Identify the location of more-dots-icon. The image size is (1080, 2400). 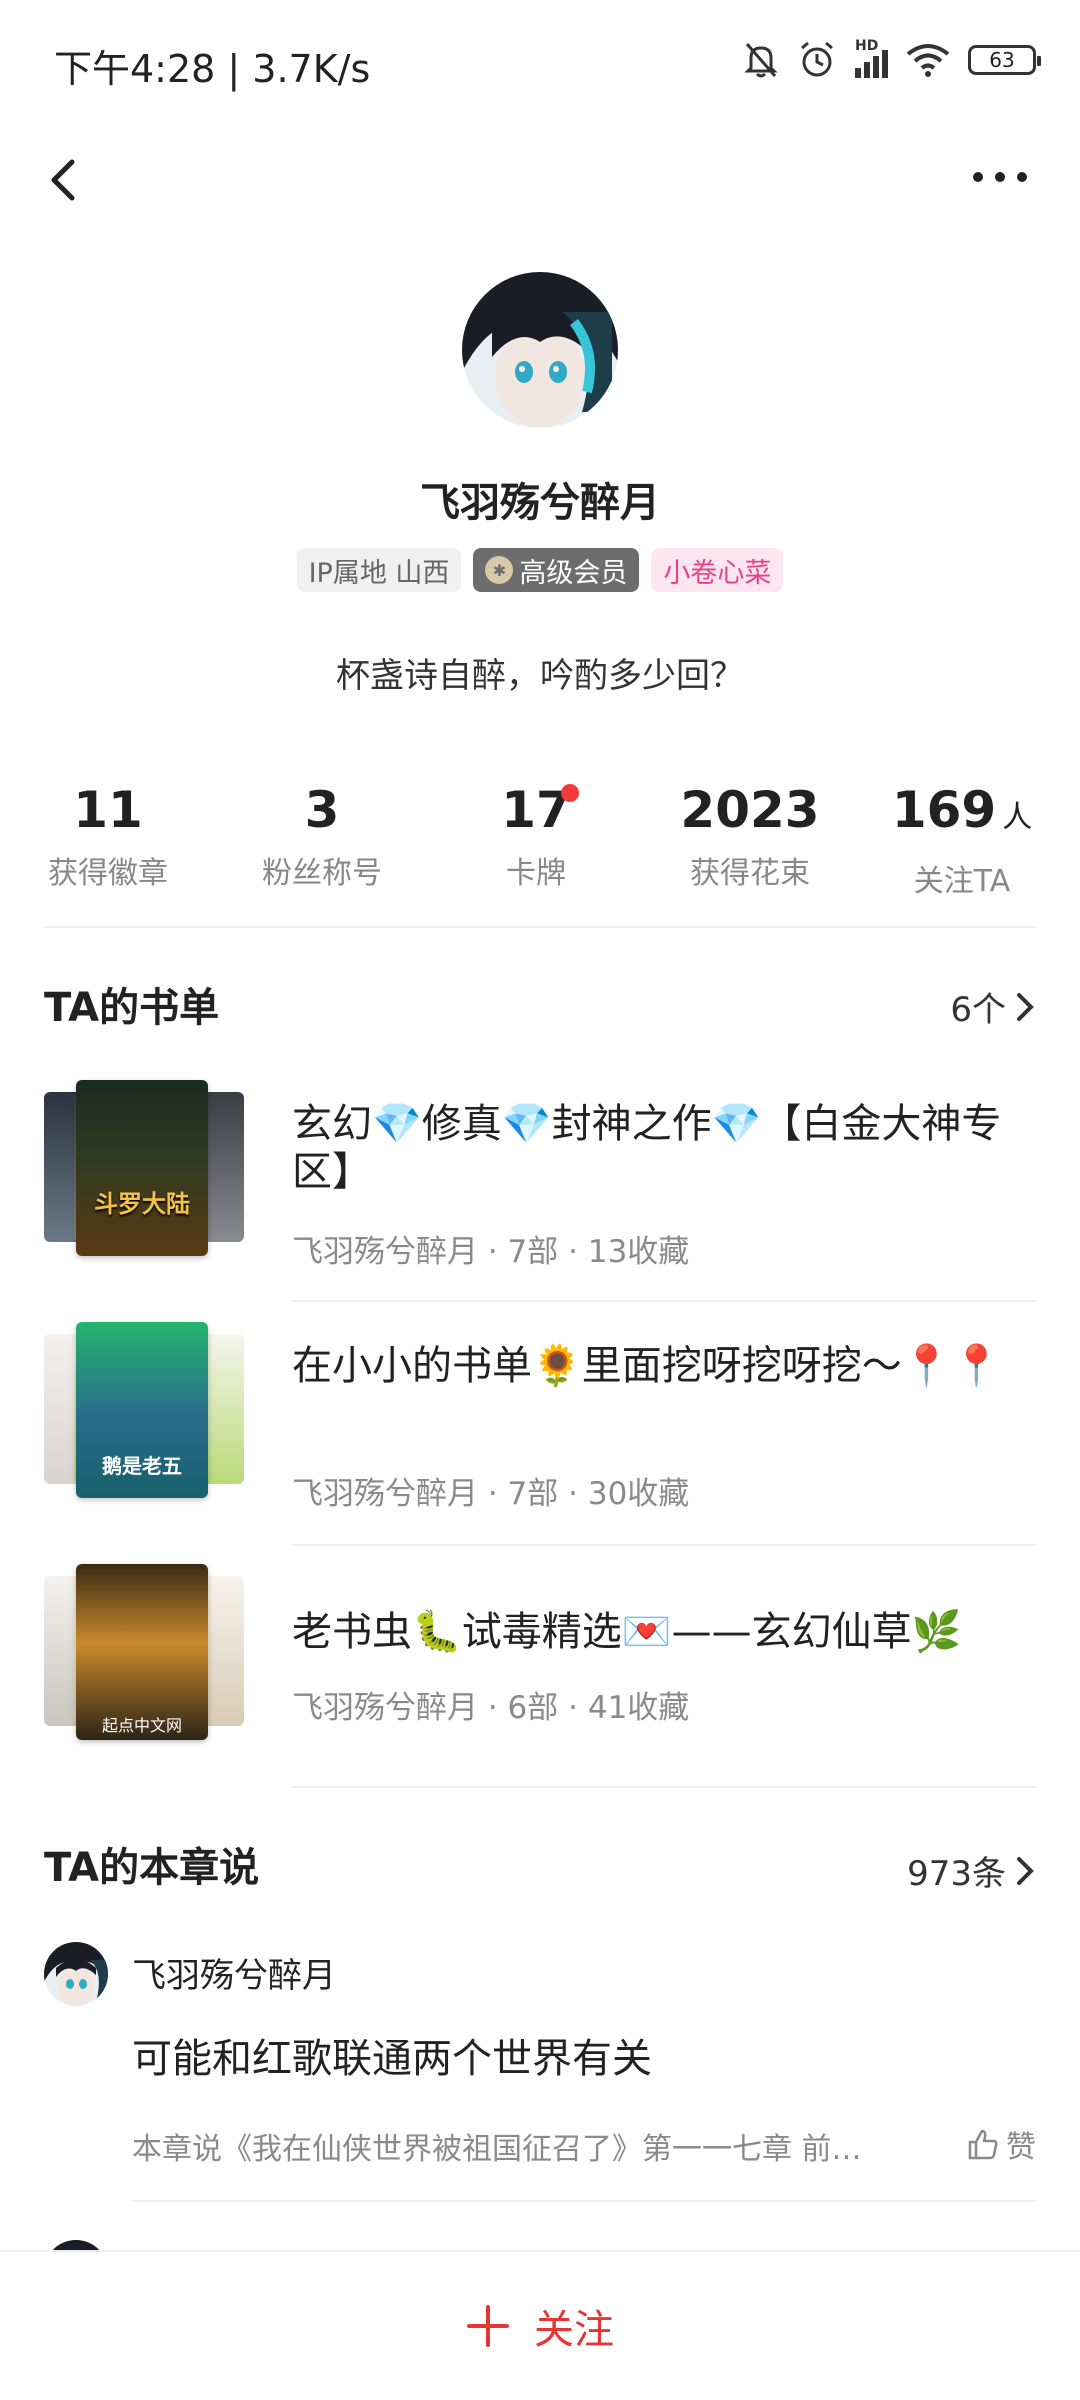
(1000, 177).